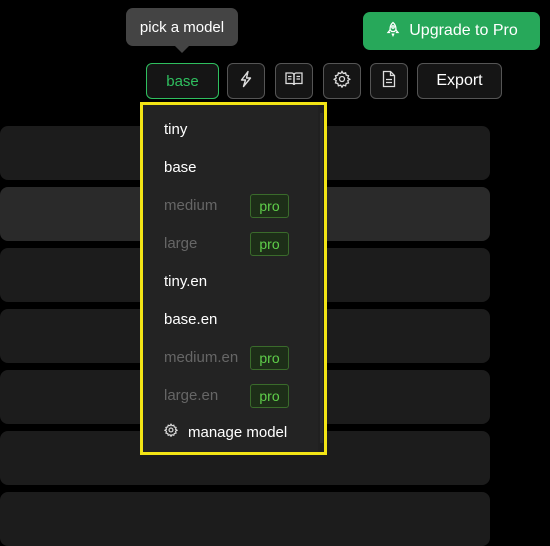 The image size is (550, 546). I want to click on model-option-label: large.en, so click(191, 395).